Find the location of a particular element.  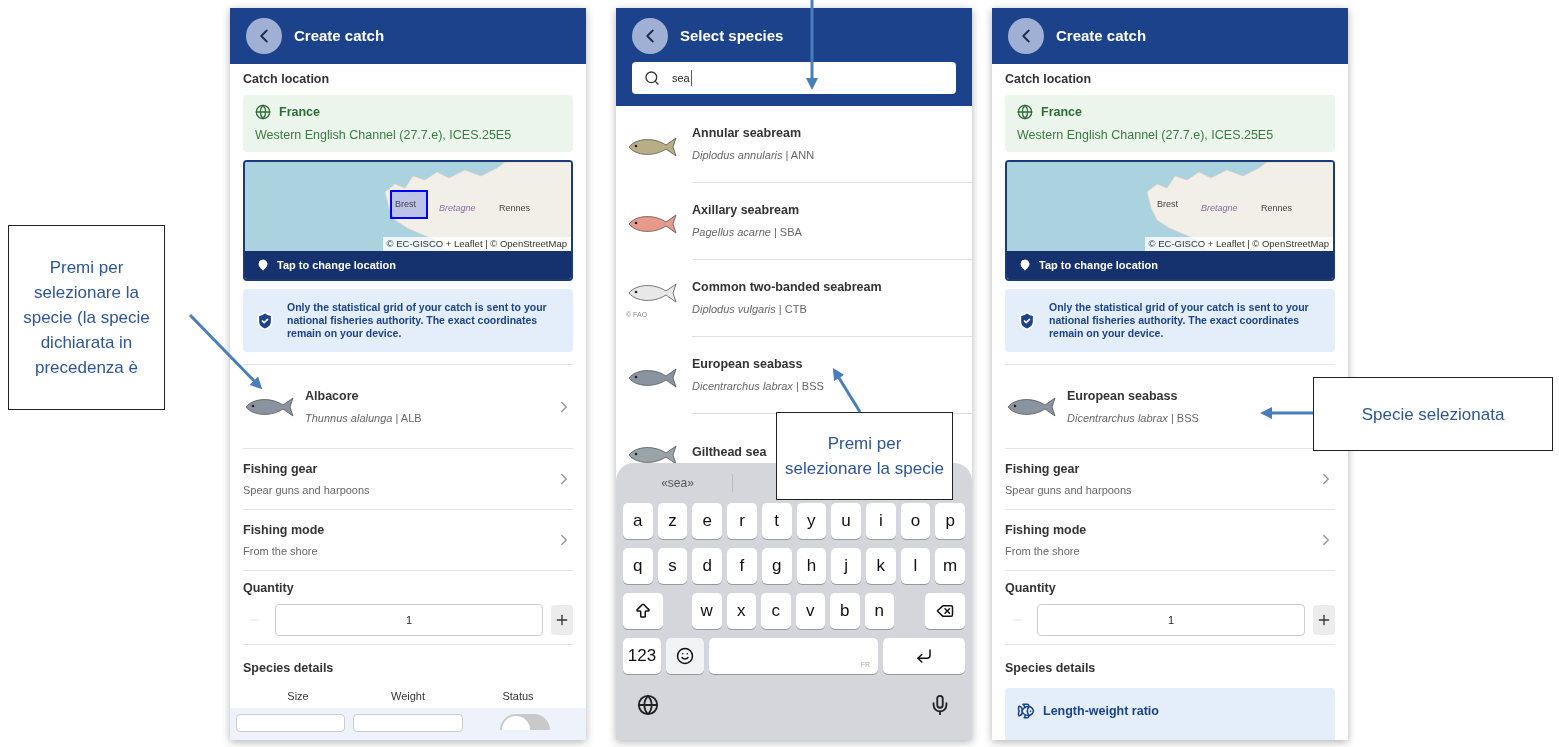

key: e is located at coordinates (707, 521).